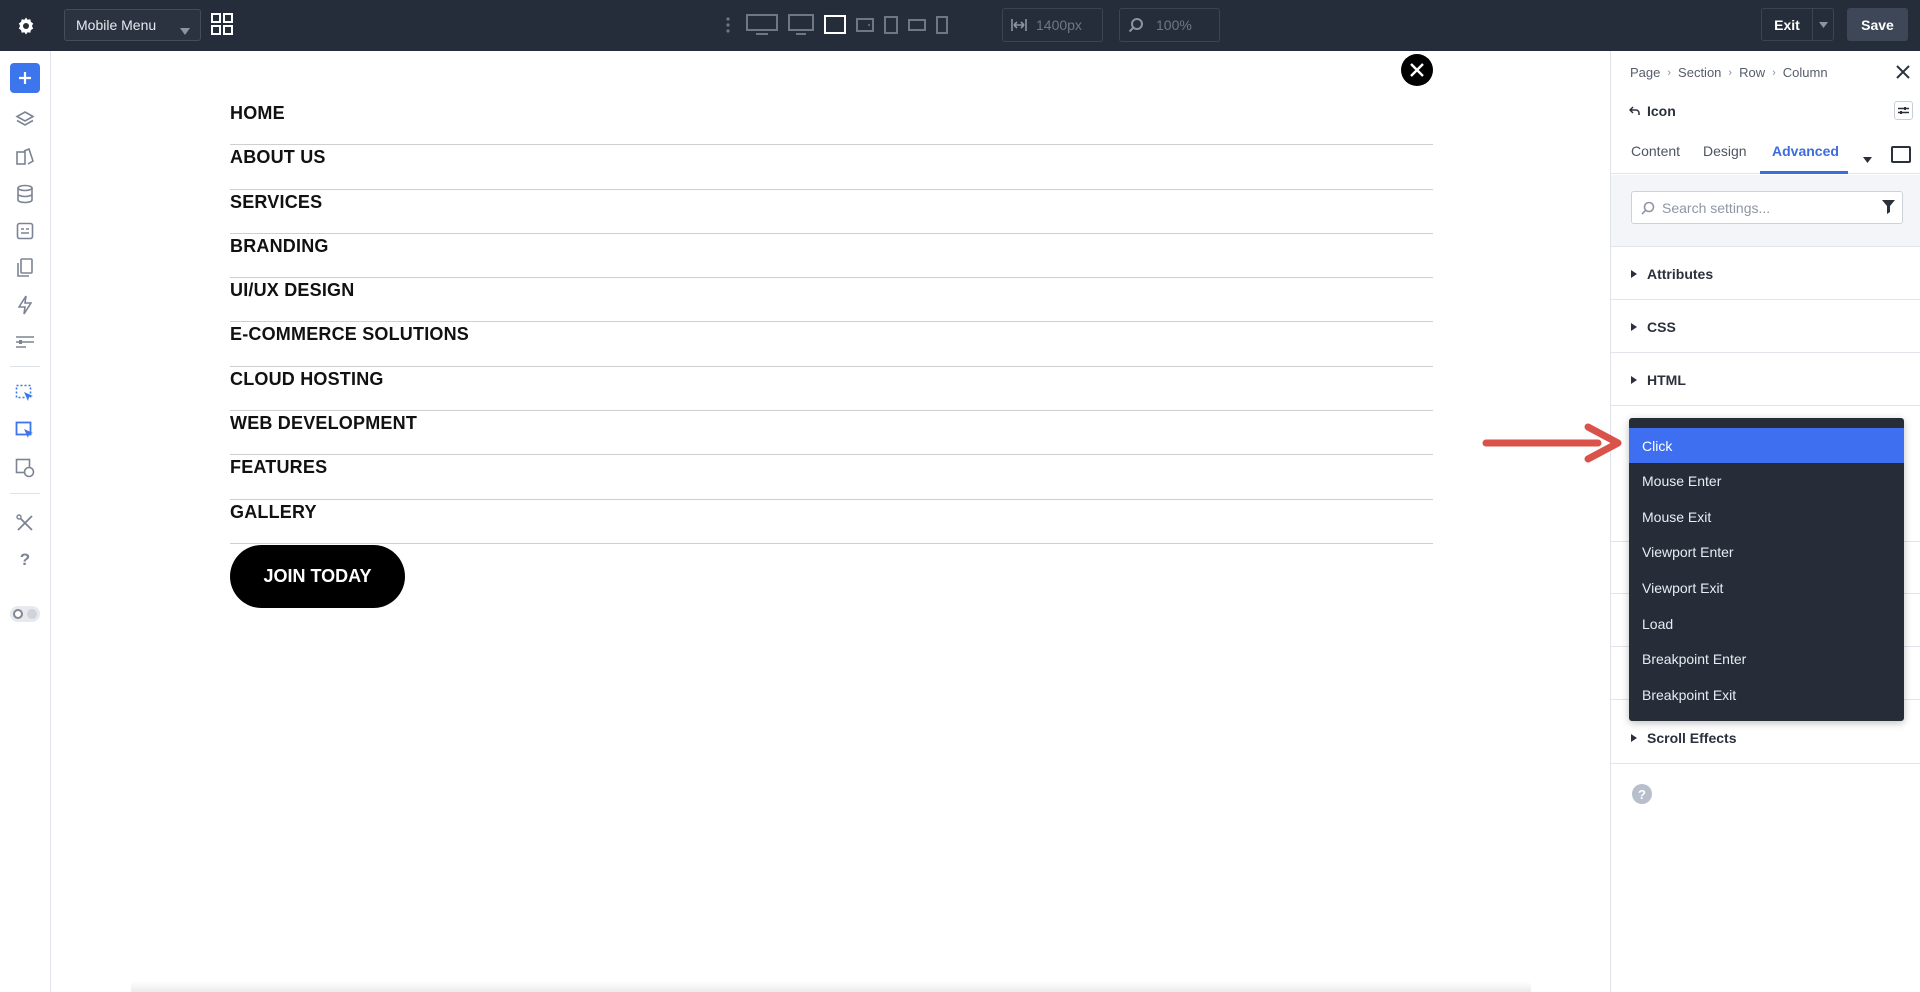  What do you see at coordinates (831, 433) in the screenshot?
I see `menu-item-web-development: WEB DEVELOPMENT` at bounding box center [831, 433].